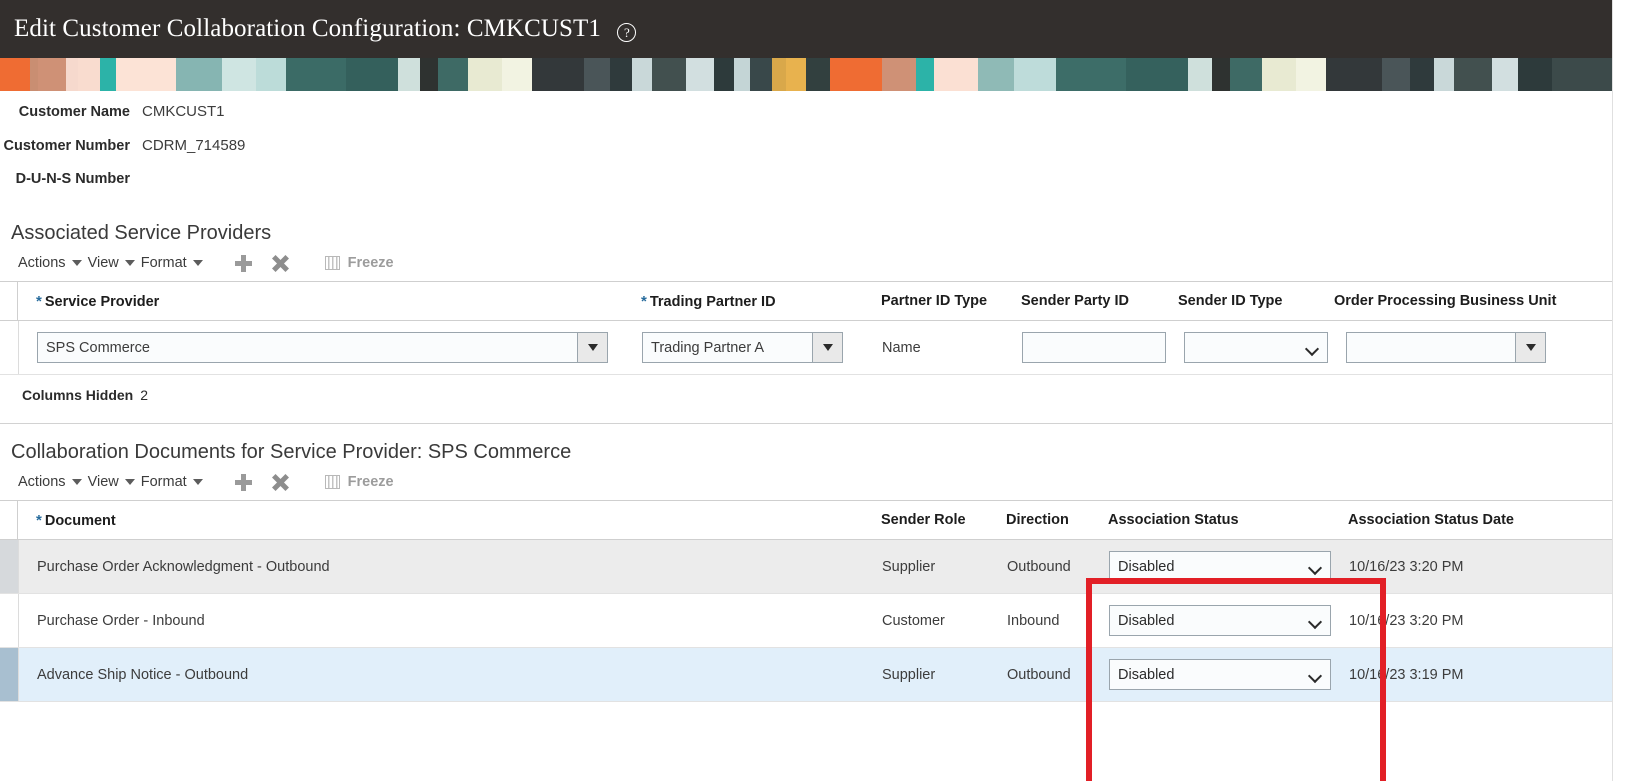 The width and height of the screenshot is (1629, 781). What do you see at coordinates (50, 263) in the screenshot?
I see `providers-actions-menu: Actions` at bounding box center [50, 263].